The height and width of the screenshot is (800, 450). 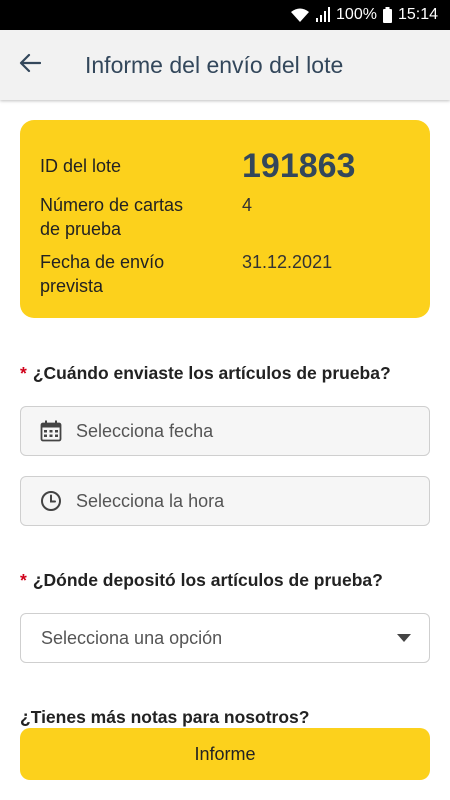 What do you see at coordinates (225, 754) in the screenshot?
I see `submit-report-button: Informe` at bounding box center [225, 754].